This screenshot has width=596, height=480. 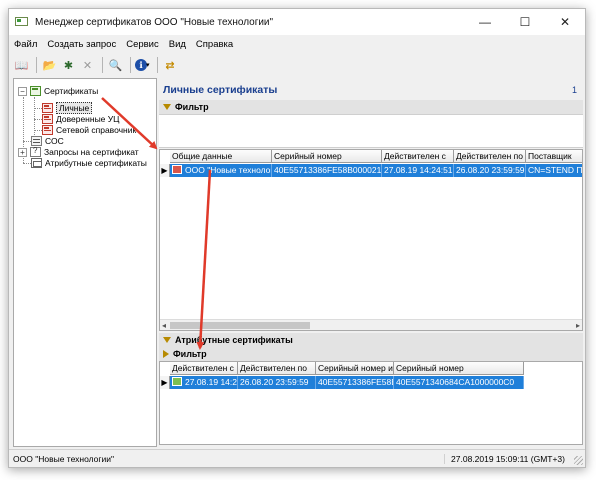 What do you see at coordinates (214, 44) in the screenshot?
I see `menu-help: Справка` at bounding box center [214, 44].